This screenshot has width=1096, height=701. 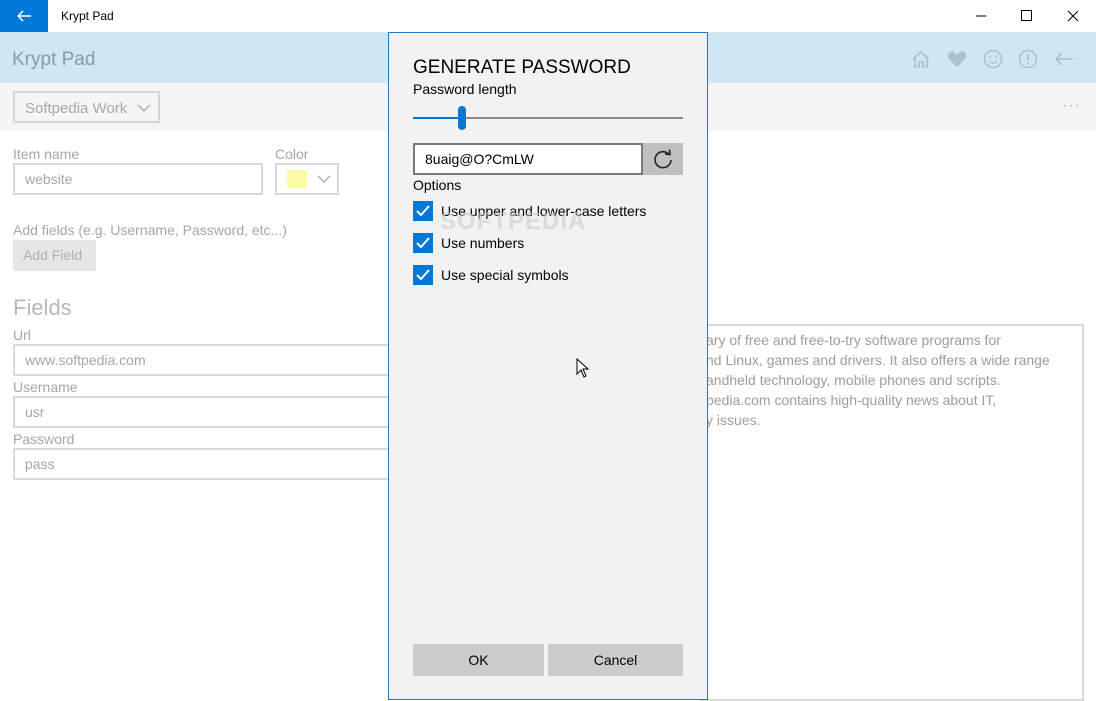 I want to click on maximize-icon, so click(x=1026, y=15).